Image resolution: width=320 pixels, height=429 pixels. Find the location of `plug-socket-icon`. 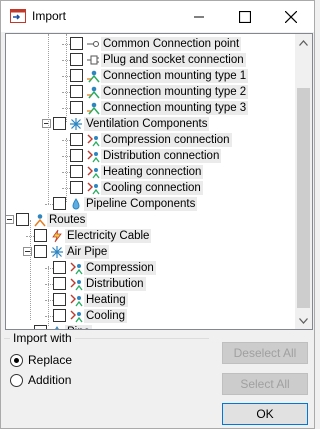

plug-socket-icon is located at coordinates (93, 60).